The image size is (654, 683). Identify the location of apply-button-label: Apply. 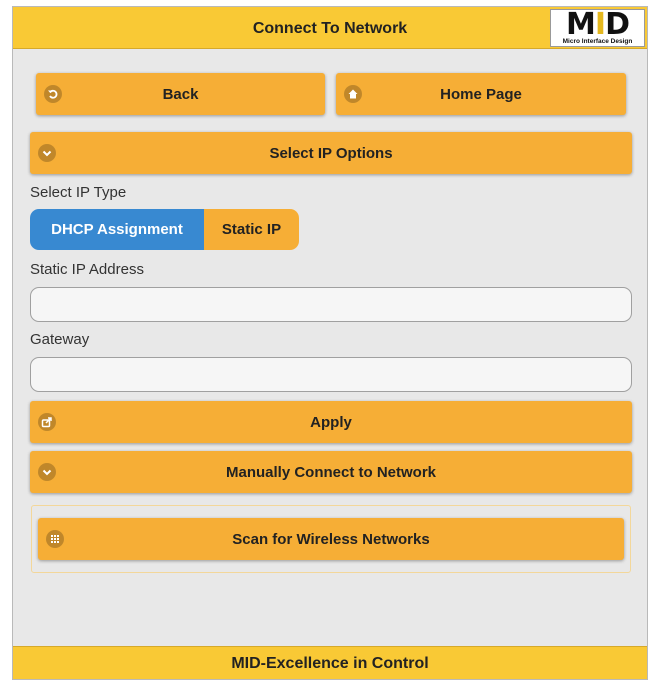
(331, 422).